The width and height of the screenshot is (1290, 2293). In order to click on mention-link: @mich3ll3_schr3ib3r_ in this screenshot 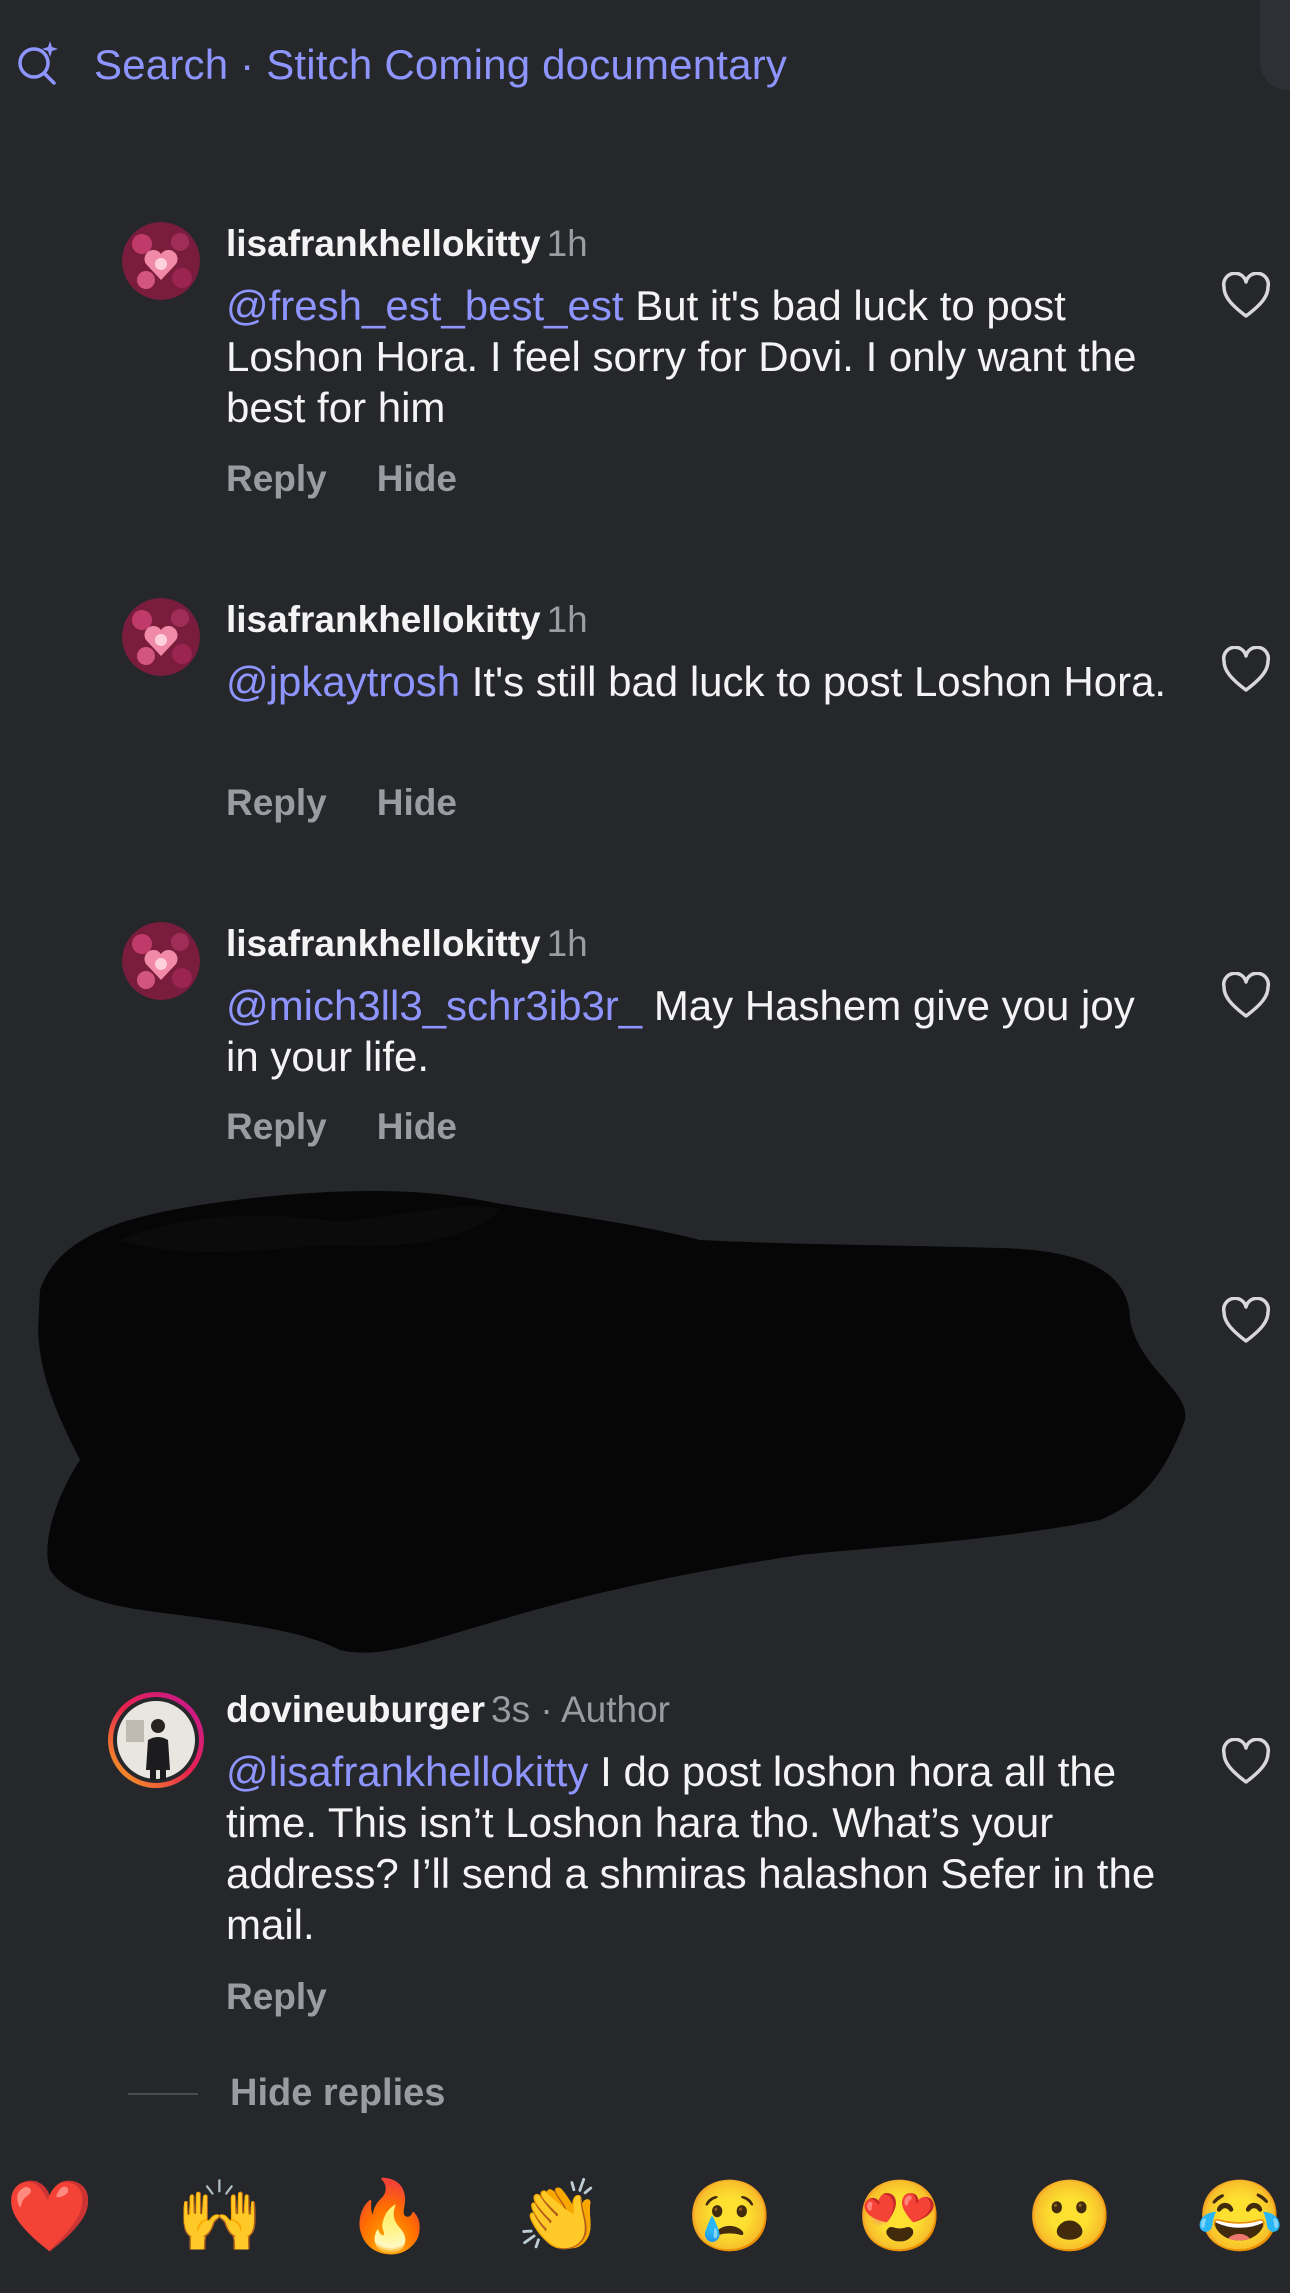, I will do `click(434, 1005)`.